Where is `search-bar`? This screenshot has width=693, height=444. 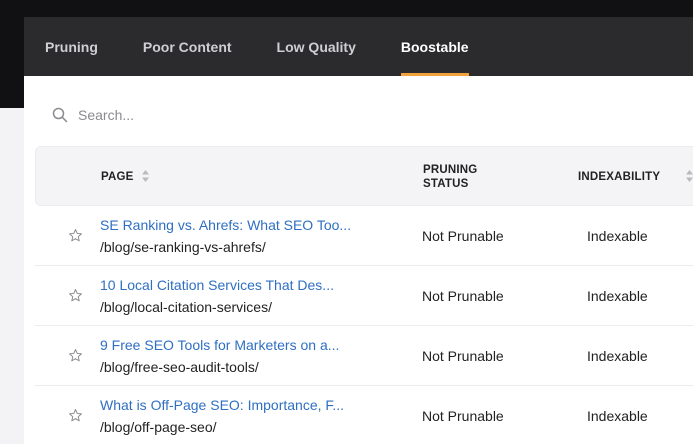
search-bar is located at coordinates (215, 115).